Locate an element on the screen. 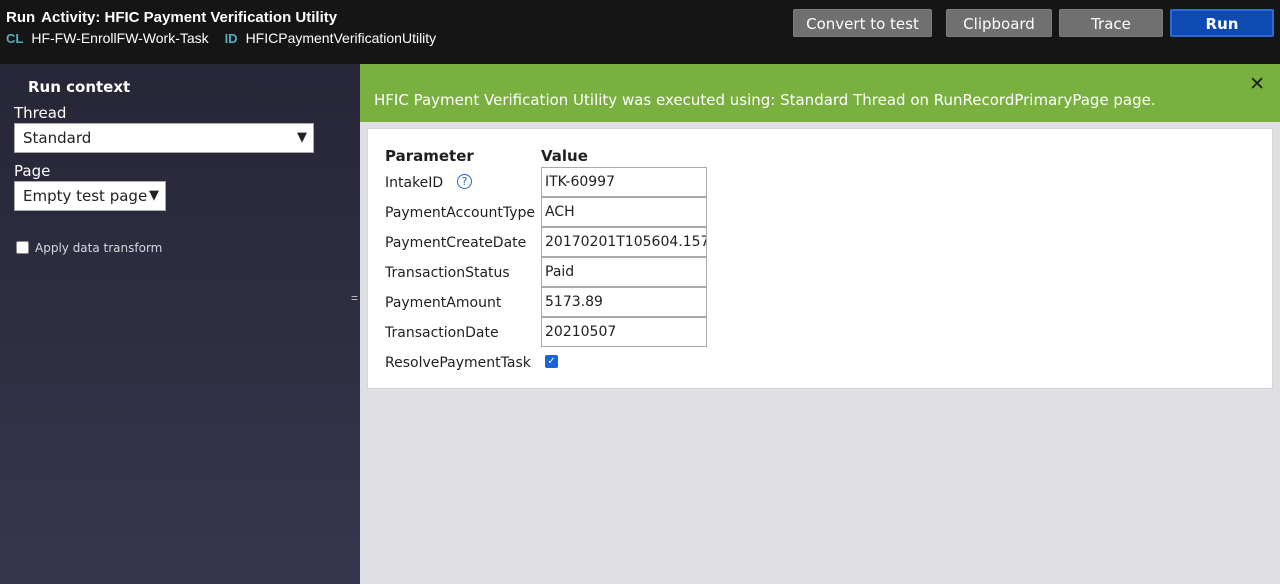 The image size is (1280, 584). id-tag: ID is located at coordinates (231, 38).